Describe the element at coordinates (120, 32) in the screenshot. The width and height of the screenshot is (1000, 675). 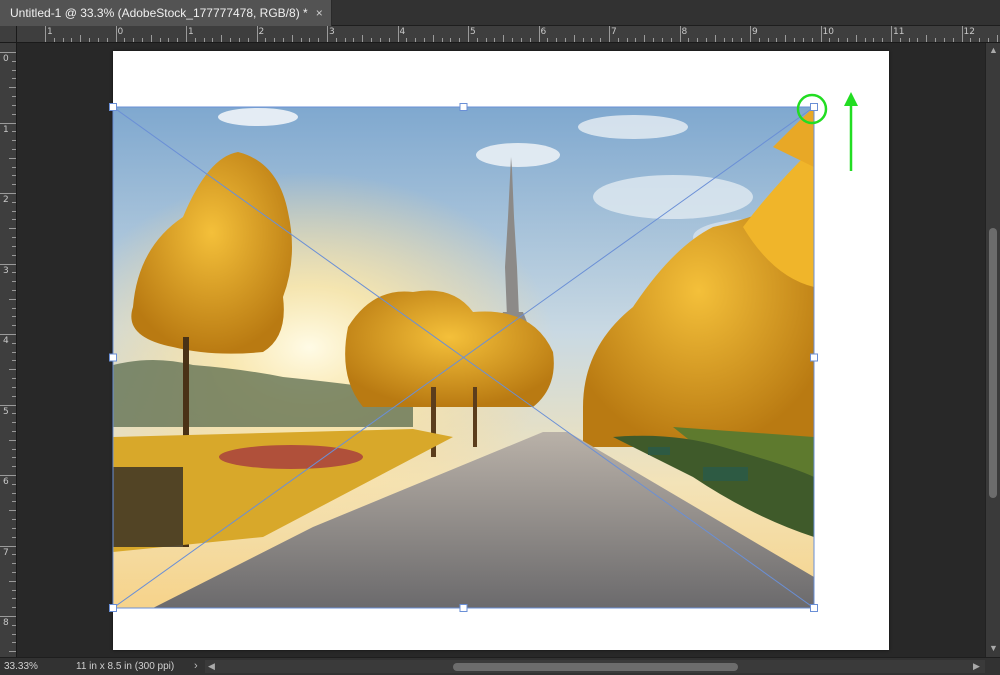
I see `ruler-label: 0` at that location.